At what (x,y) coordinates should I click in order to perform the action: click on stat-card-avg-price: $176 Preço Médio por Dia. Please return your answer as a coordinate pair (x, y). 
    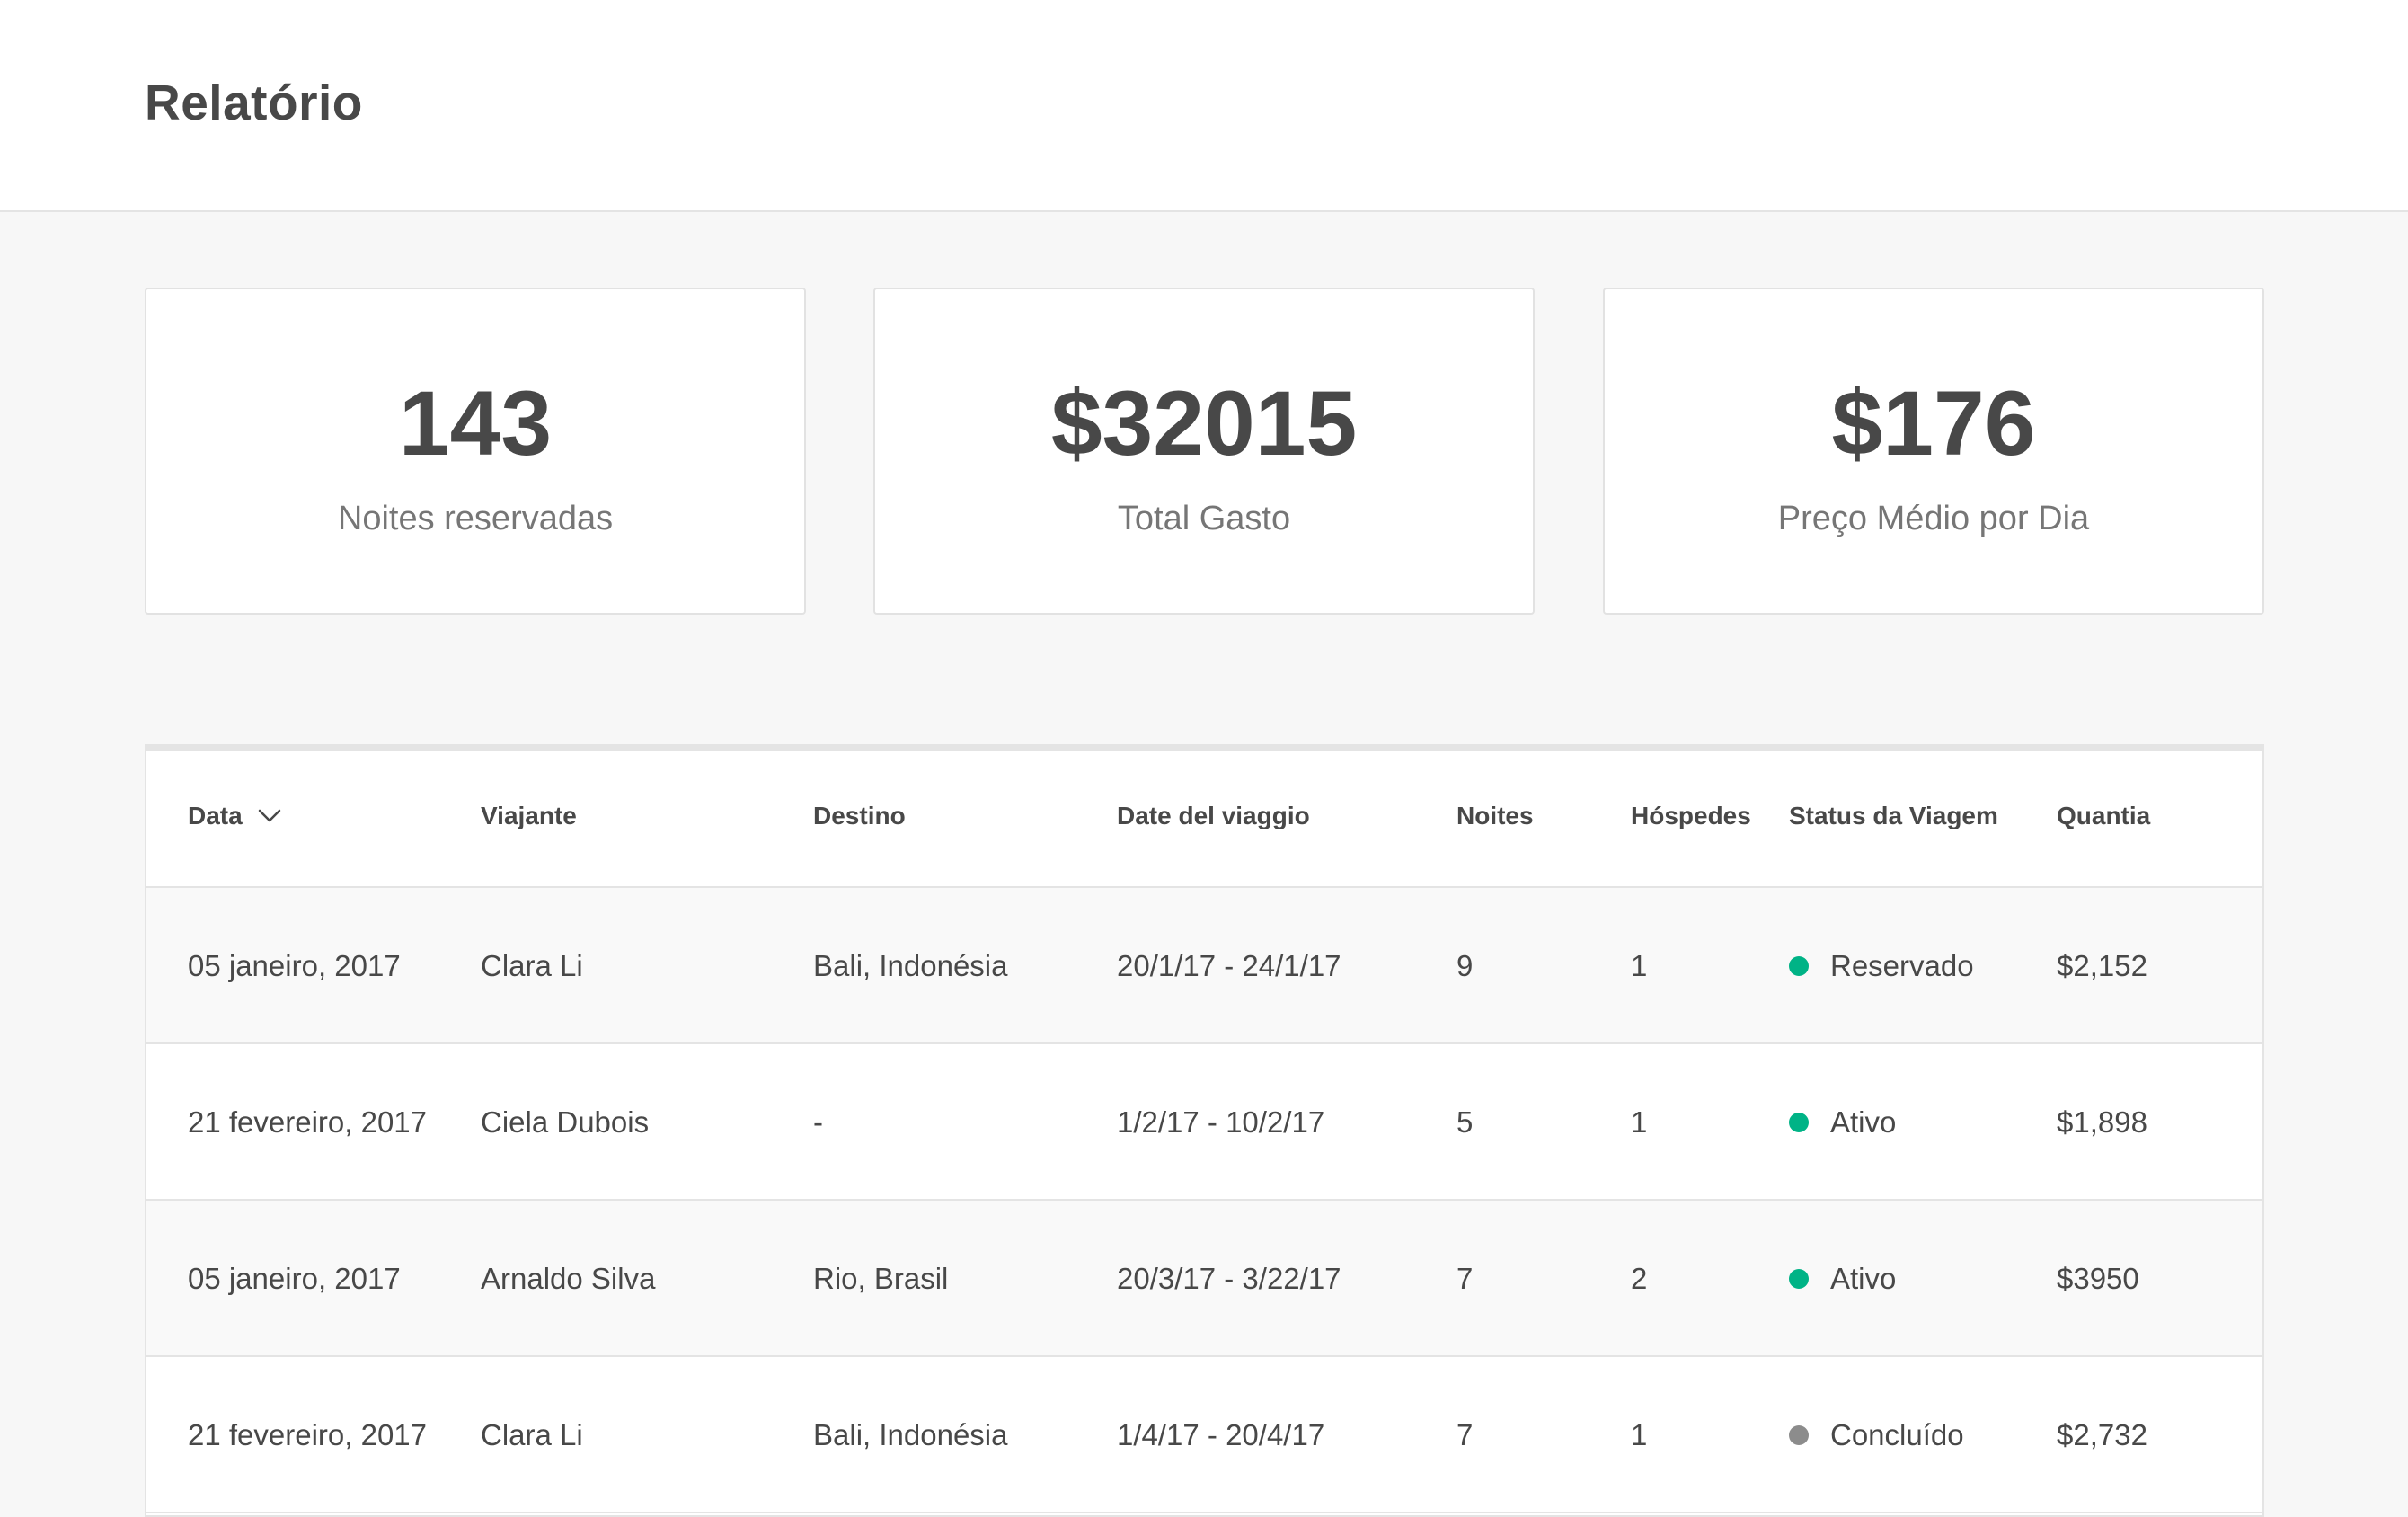
    Looking at the image, I should click on (1933, 451).